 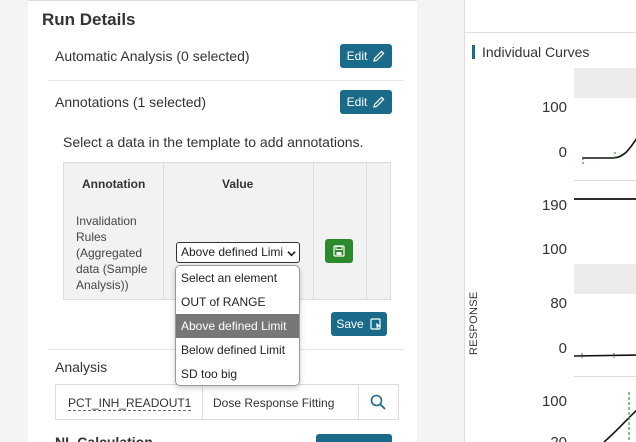 I want to click on save-button-label: Save, so click(x=350, y=324).